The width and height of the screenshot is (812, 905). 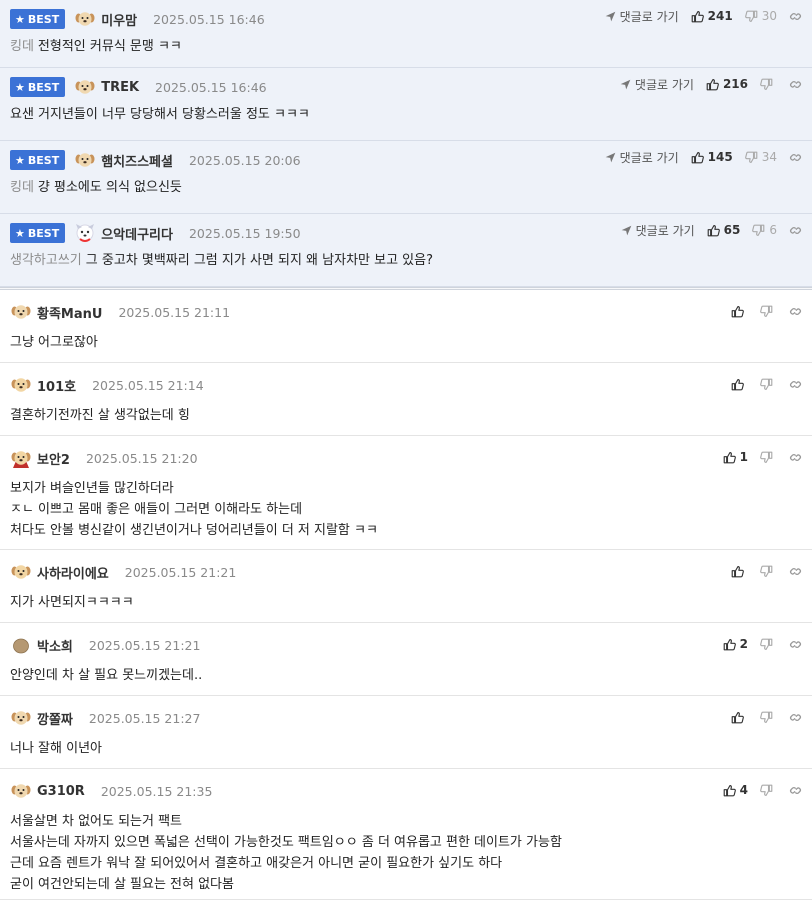 What do you see at coordinates (760, 157) in the screenshot?
I see `dislike-button: 34` at bounding box center [760, 157].